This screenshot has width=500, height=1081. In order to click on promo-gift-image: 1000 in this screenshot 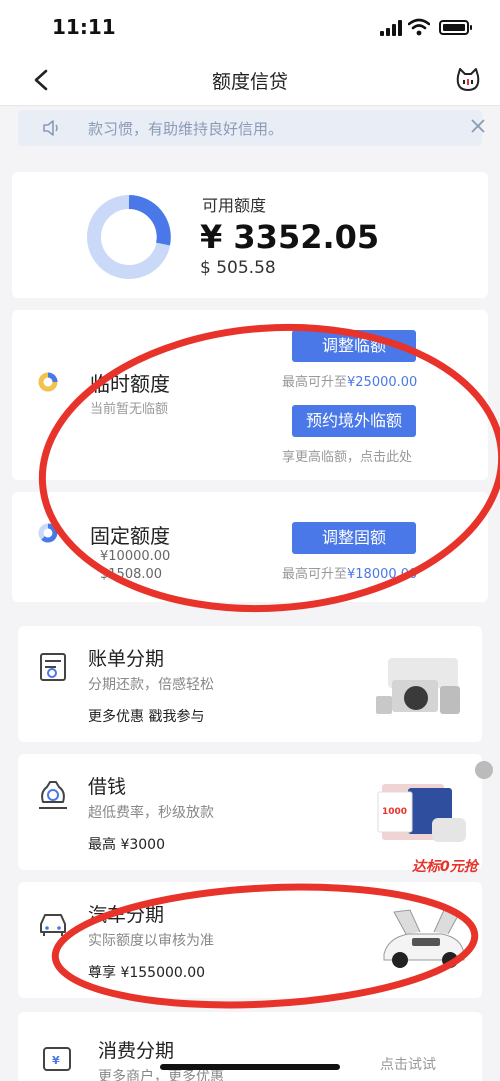, I will do `click(421, 813)`.